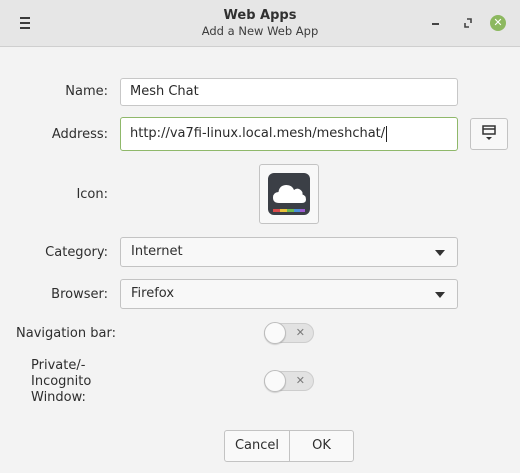 The image size is (520, 473). Describe the element at coordinates (76, 252) in the screenshot. I see `category-label: Category:` at that location.